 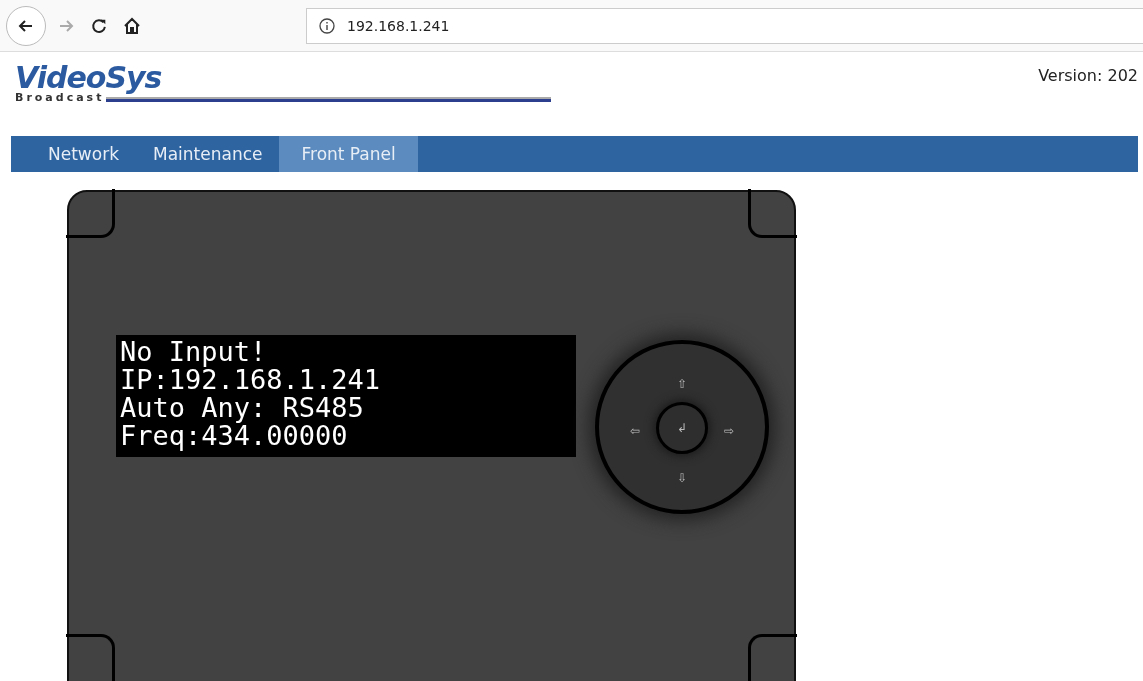 I want to click on url-text: 192.168.1.241, so click(x=398, y=25).